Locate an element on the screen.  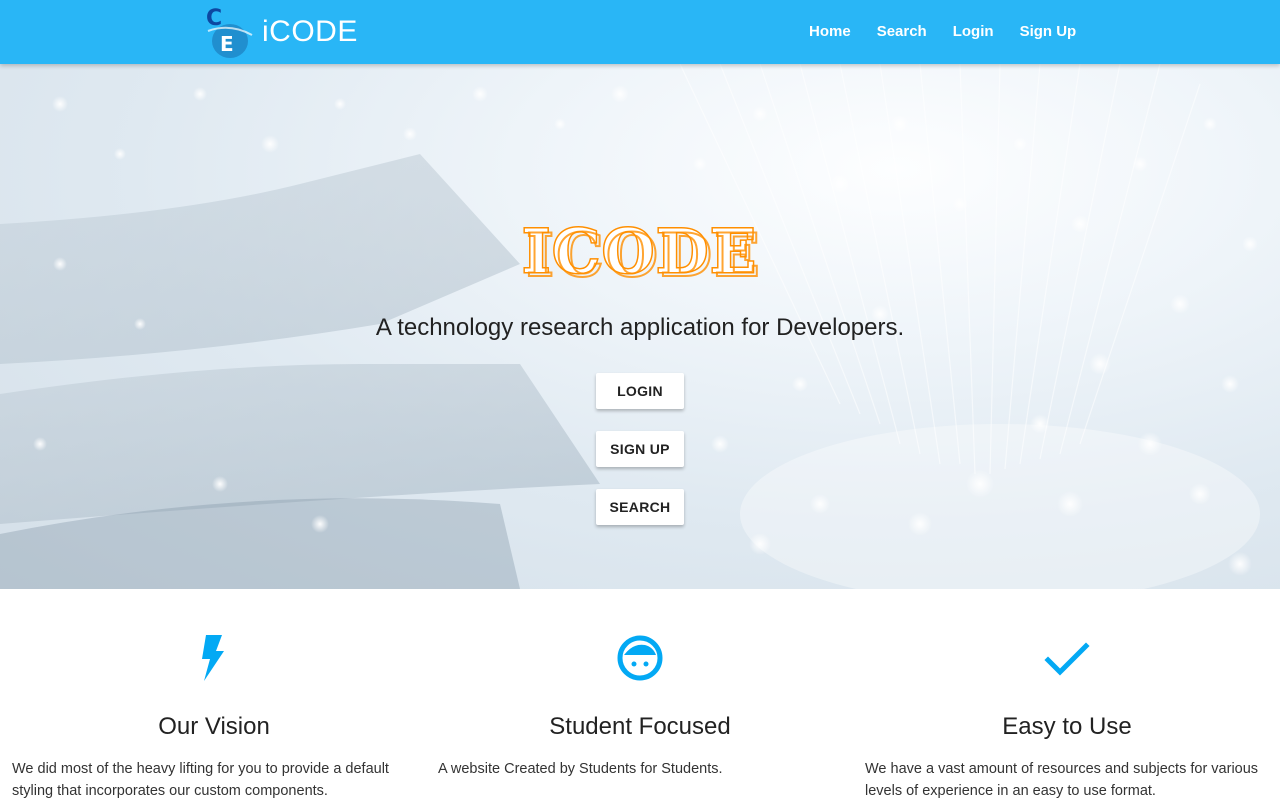
check-icon is located at coordinates (1067, 659).